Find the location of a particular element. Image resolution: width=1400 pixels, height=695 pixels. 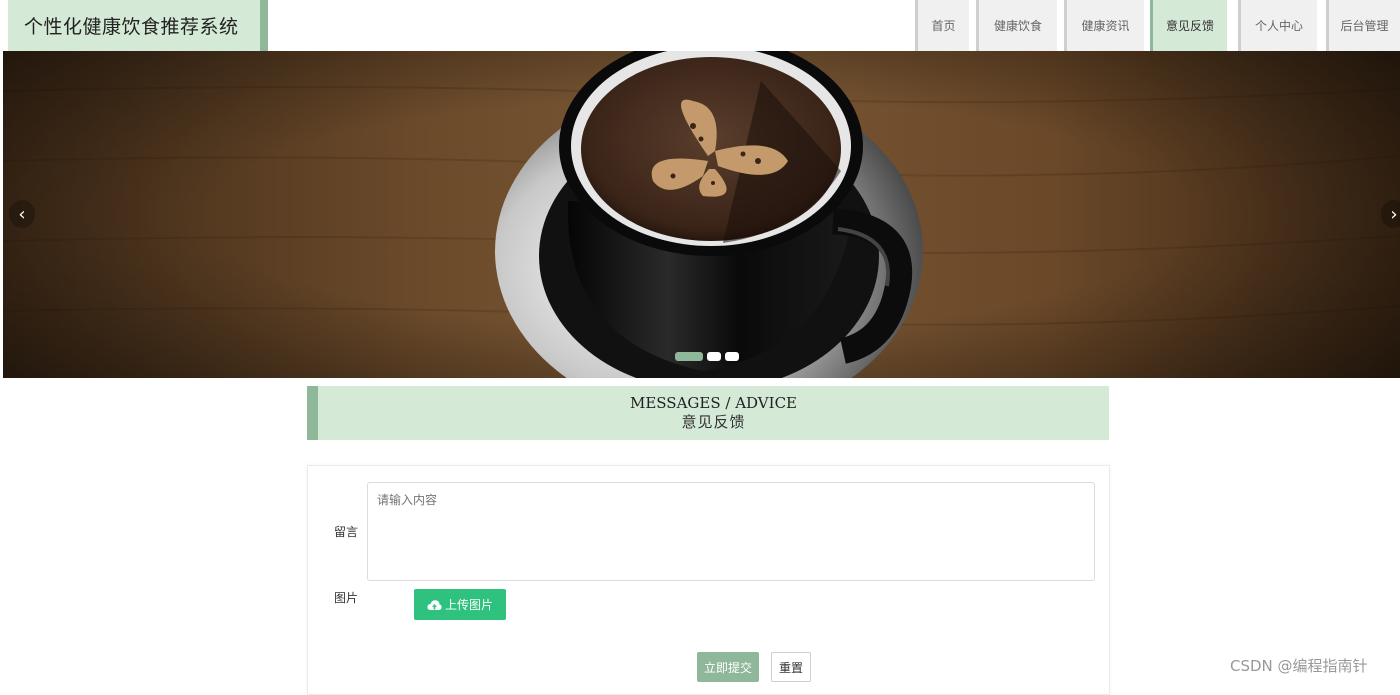

image-label: 图片 is located at coordinates (346, 598).